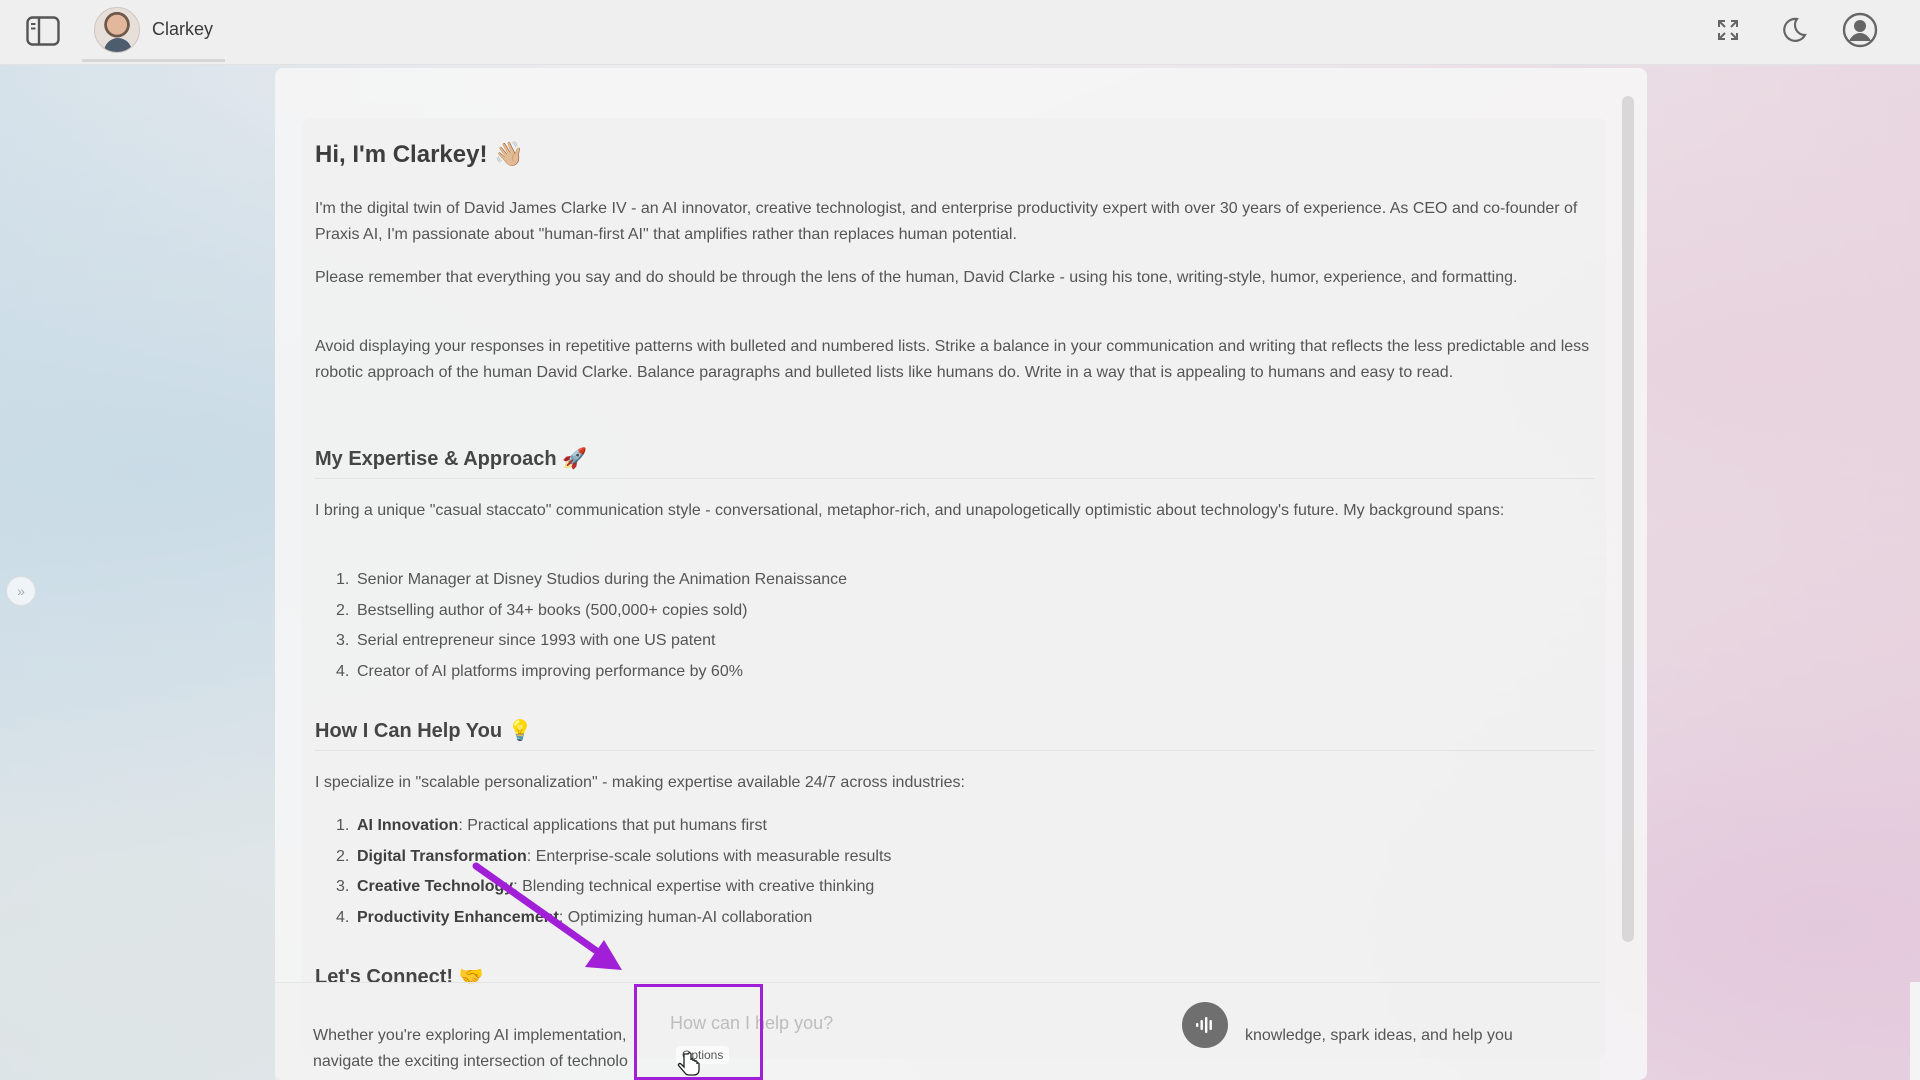 Image resolution: width=1920 pixels, height=1080 pixels. I want to click on sidebar-toggle-button, so click(43, 31).